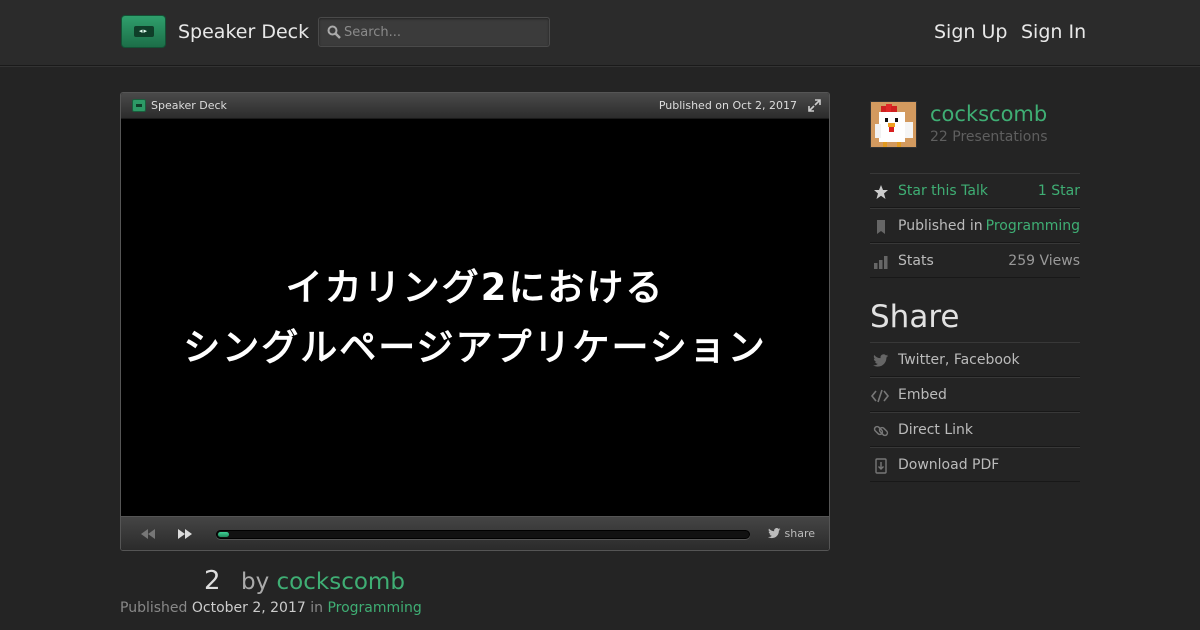 This screenshot has height=630, width=1200. I want to click on views-count: 259 Views, so click(1044, 261).